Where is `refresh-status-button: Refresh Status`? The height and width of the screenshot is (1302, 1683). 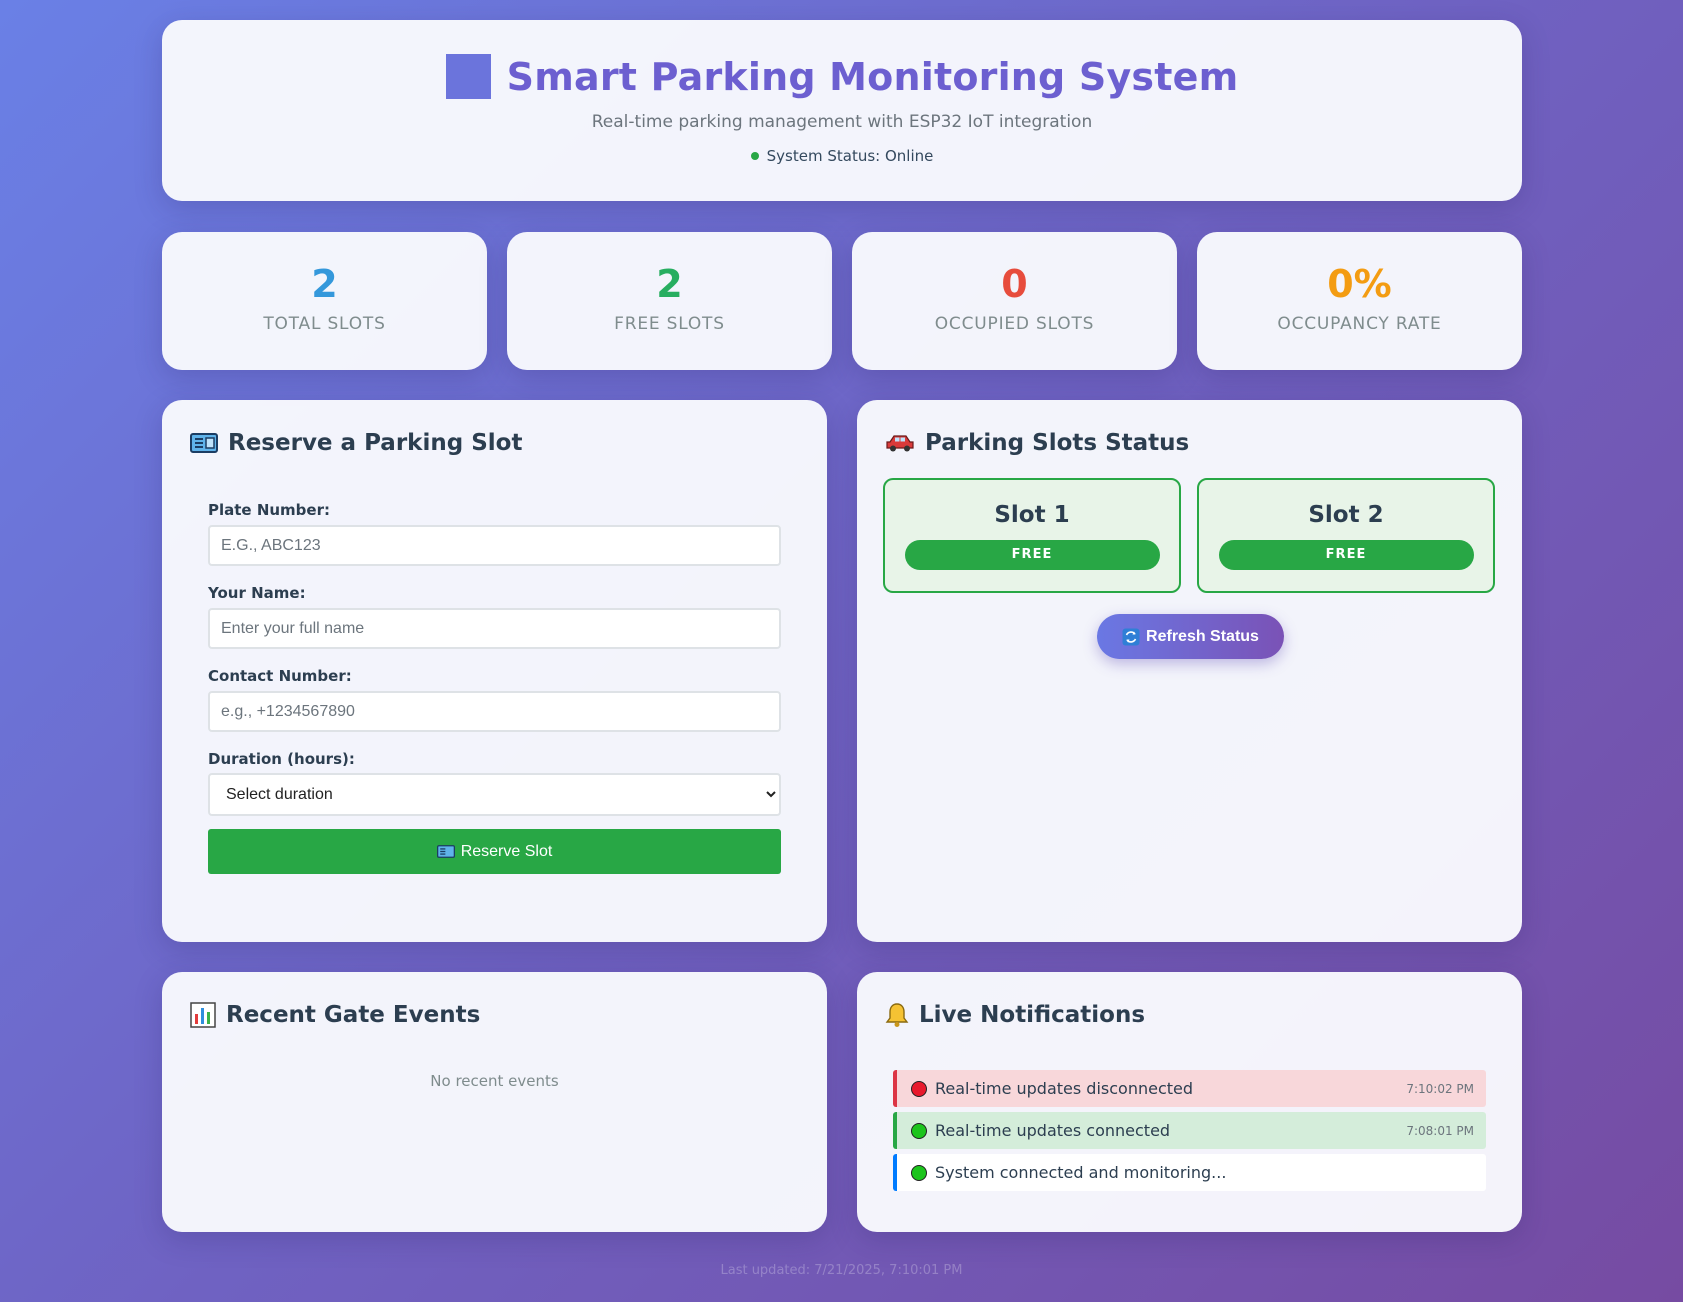 refresh-status-button: Refresh Status is located at coordinates (1190, 636).